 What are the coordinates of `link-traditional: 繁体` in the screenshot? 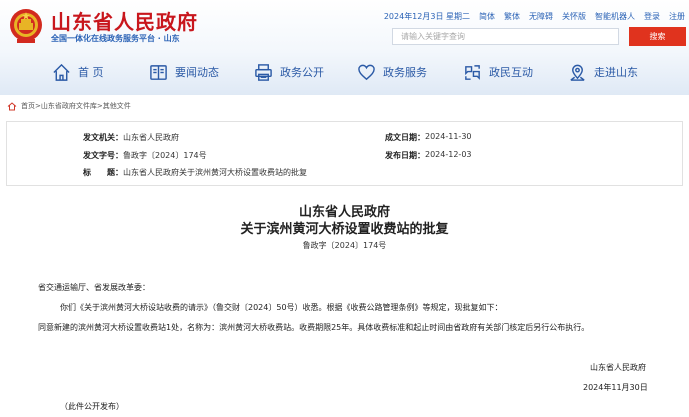 It's located at (512, 16).